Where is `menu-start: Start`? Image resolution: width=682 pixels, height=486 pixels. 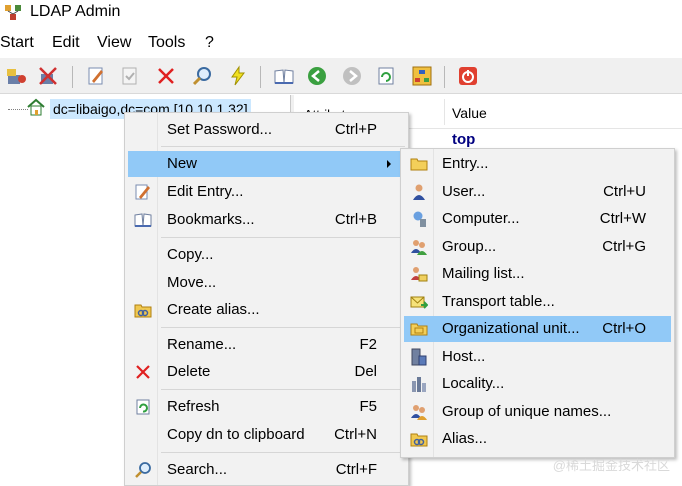 menu-start: Start is located at coordinates (17, 43).